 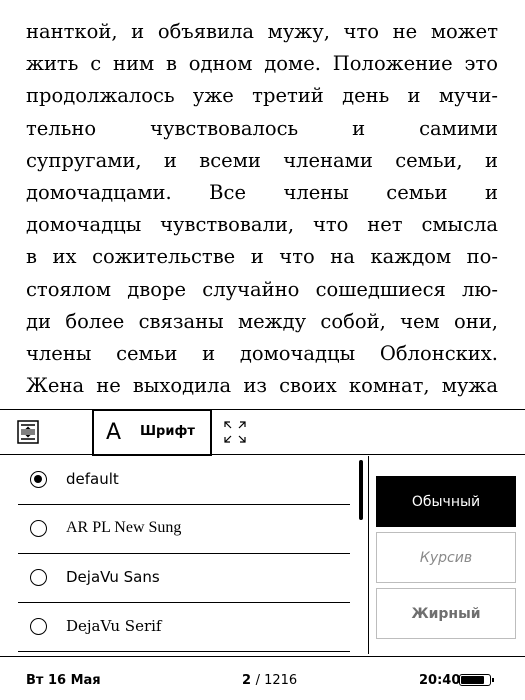 What do you see at coordinates (184, 480) in the screenshot?
I see `font-option-default: default` at bounding box center [184, 480].